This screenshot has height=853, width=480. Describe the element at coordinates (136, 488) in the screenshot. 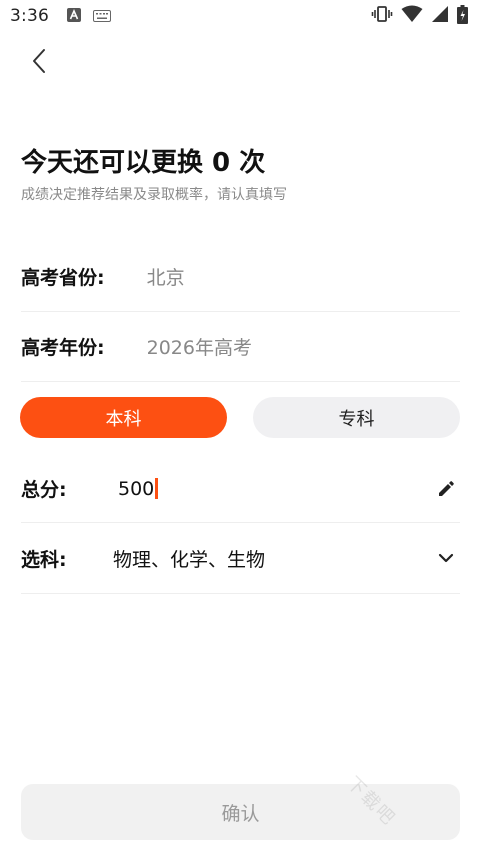

I see `score-value: 500` at that location.